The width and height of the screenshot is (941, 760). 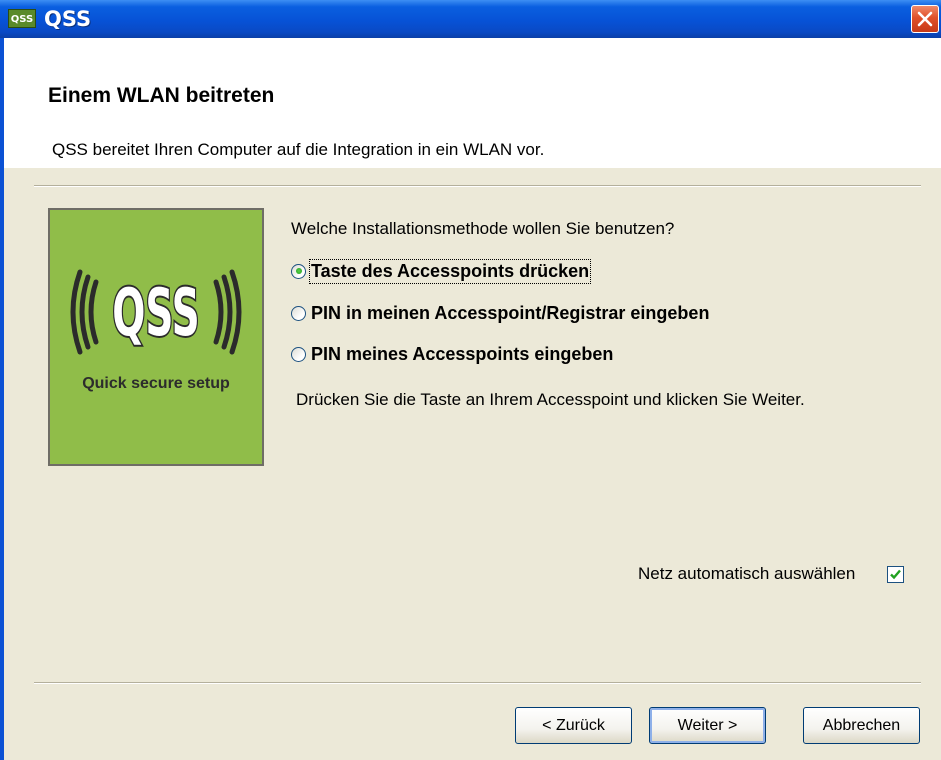 I want to click on page-title: Einem WLAN beitreten, so click(x=161, y=95).